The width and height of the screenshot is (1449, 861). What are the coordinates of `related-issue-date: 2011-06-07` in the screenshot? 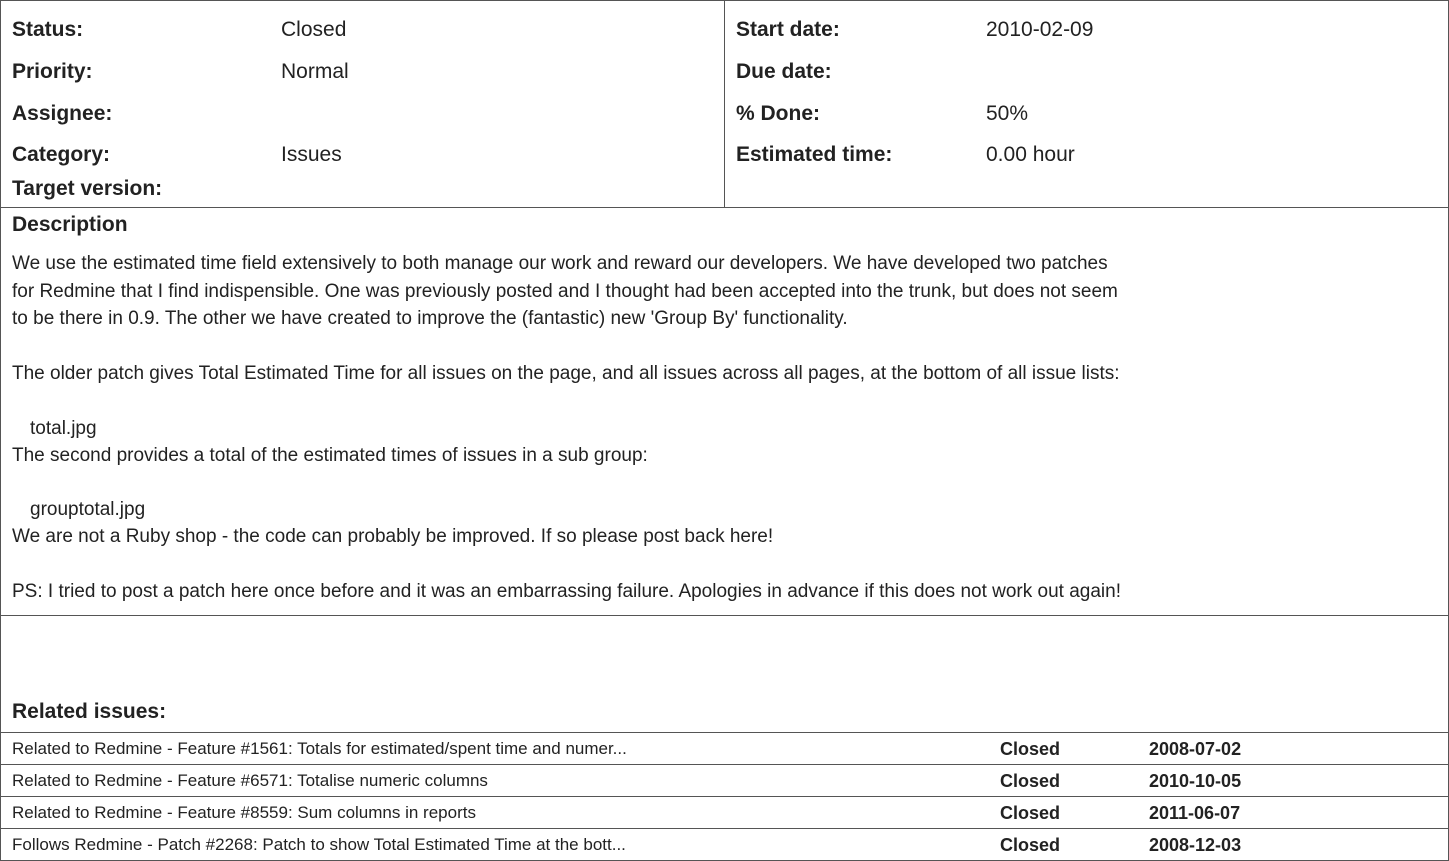 It's located at (1195, 813).